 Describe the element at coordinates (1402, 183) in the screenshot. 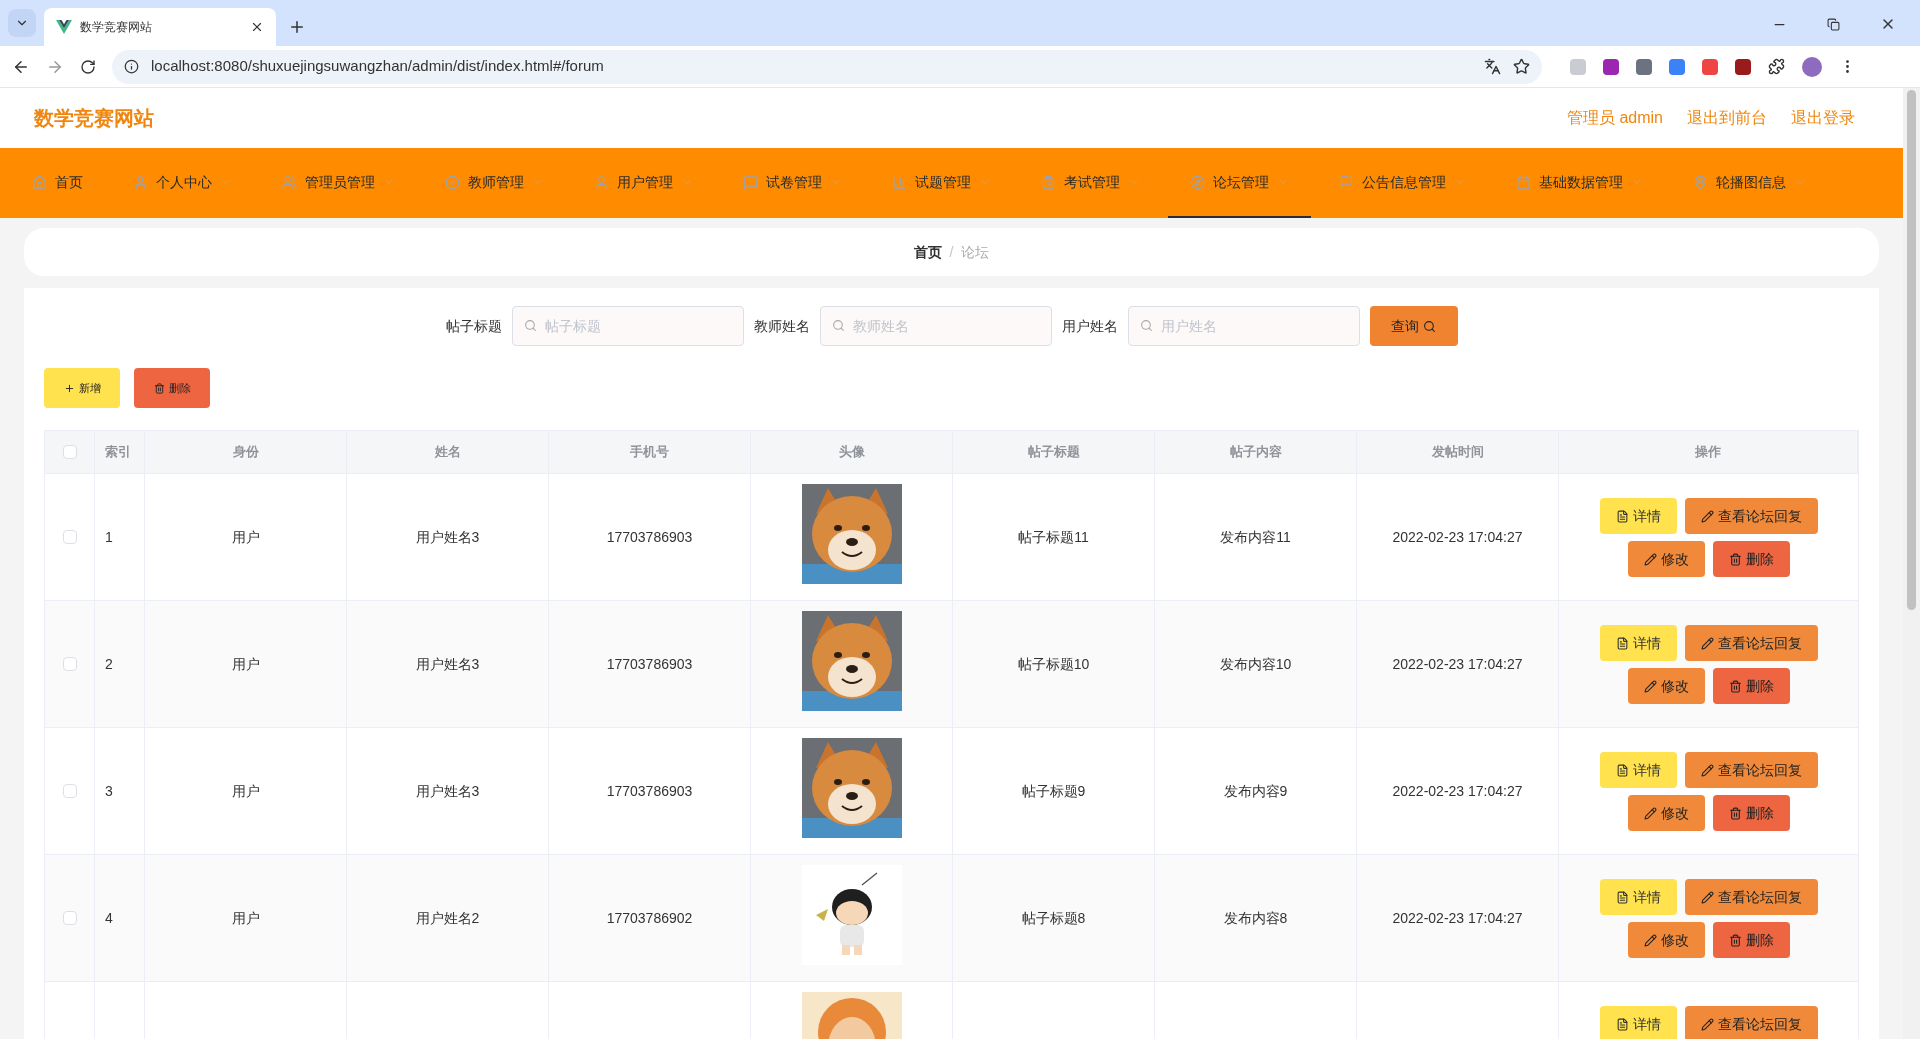

I see `nav-tab: 公告信息管理` at that location.